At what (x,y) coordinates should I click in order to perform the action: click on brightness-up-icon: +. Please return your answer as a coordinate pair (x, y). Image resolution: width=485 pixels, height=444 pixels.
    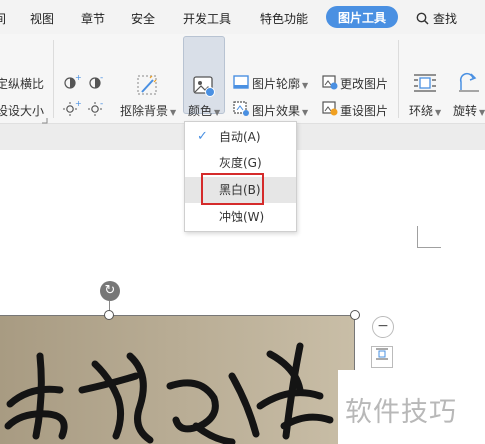
    Looking at the image, I should click on (72, 108).